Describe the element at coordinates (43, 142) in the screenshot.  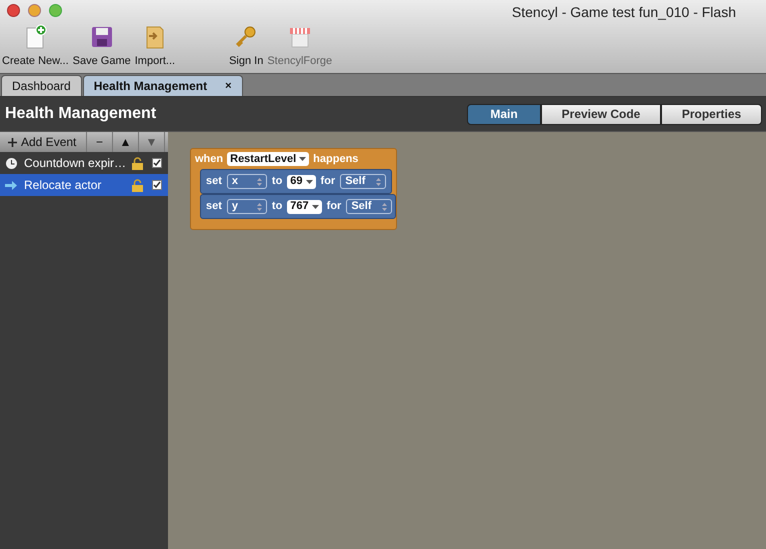
I see `add-event-button: Add Event` at that location.